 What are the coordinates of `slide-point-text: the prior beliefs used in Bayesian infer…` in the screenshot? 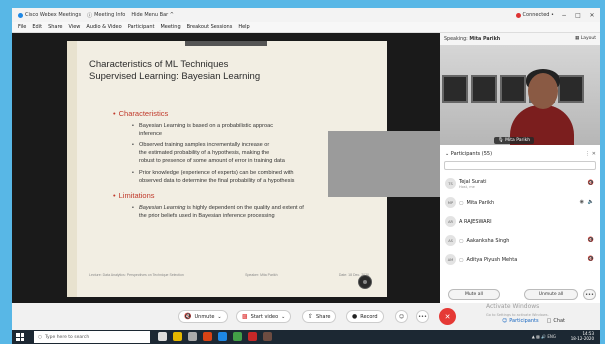 It's located at (207, 216).